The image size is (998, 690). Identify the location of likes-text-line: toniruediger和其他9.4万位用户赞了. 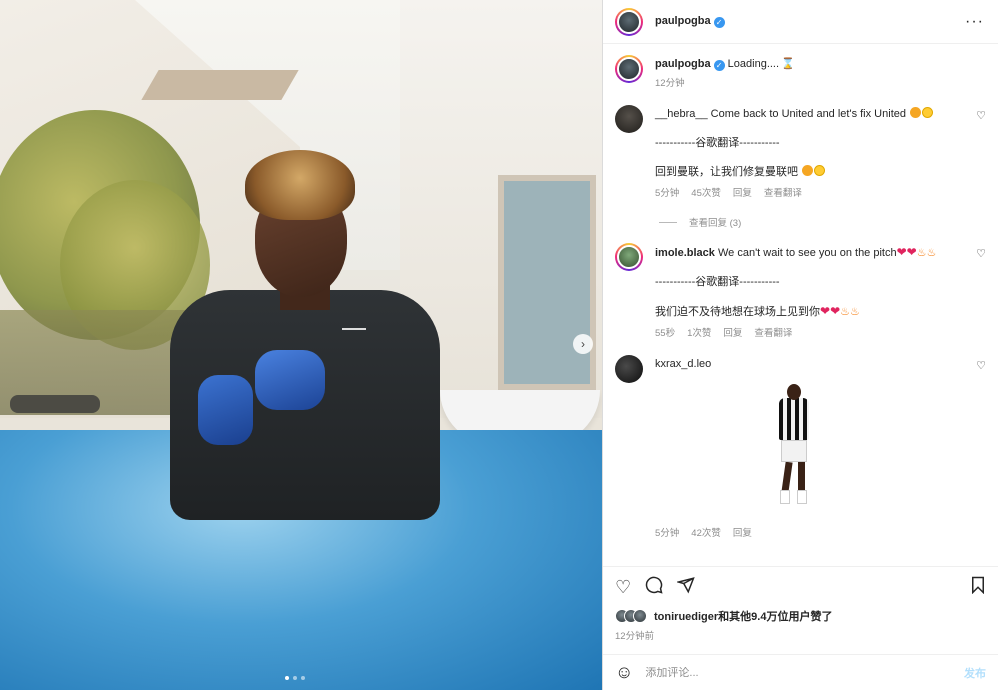
(743, 616).